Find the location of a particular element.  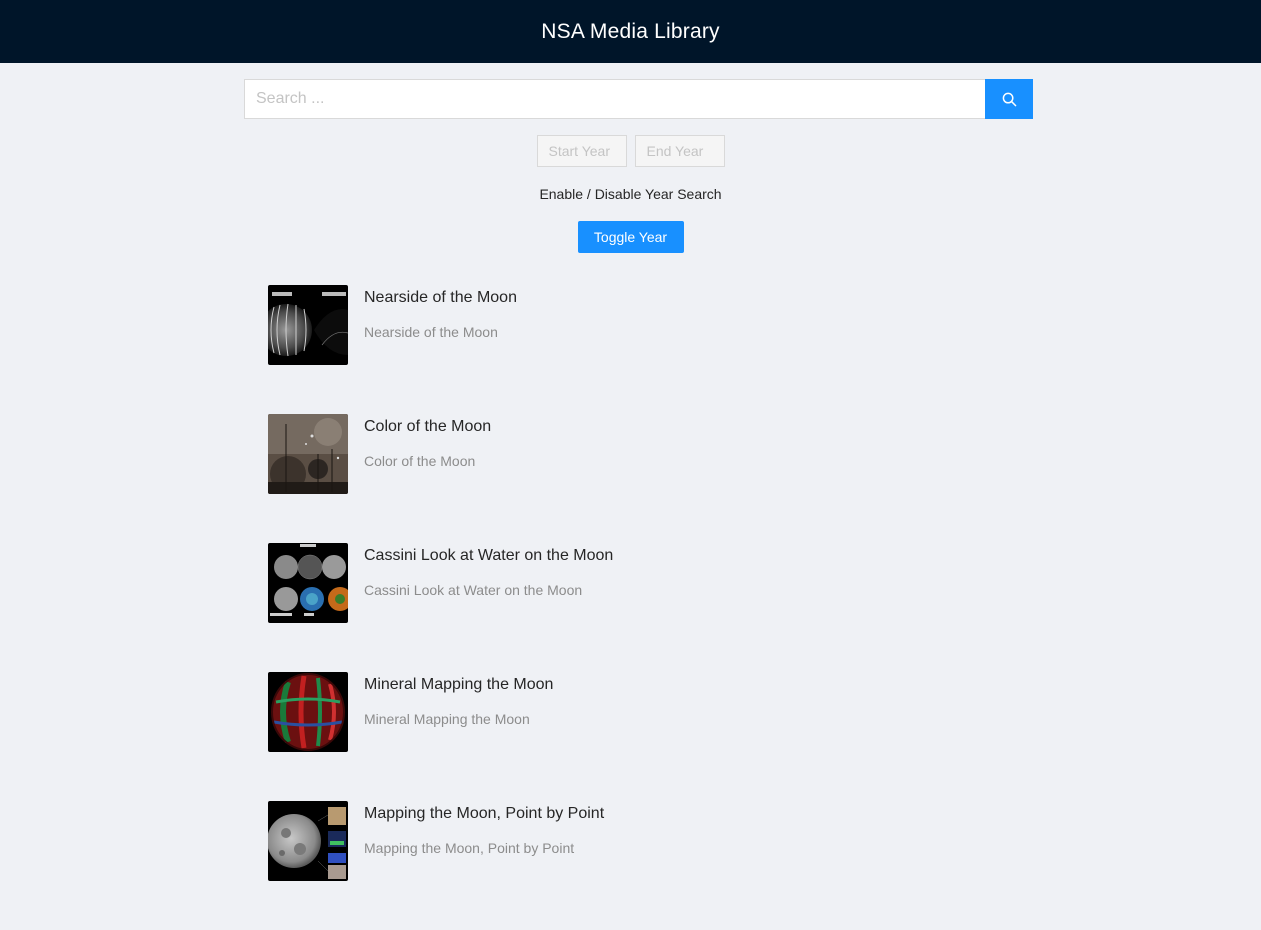

result-description: Nearside of the Moon is located at coordinates (431, 332).